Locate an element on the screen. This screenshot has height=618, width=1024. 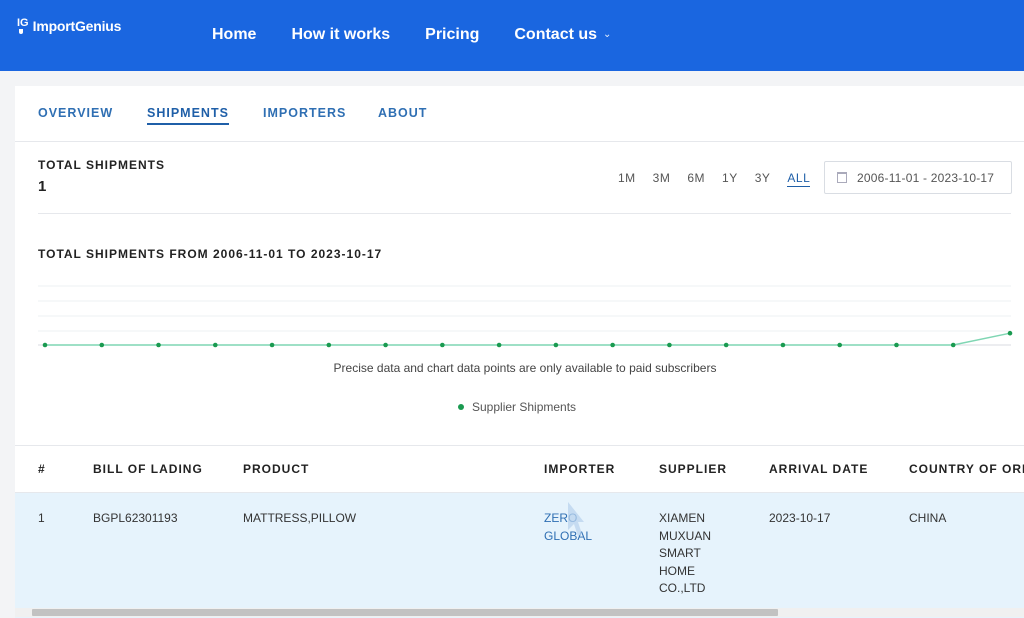
col-header-number: # is located at coordinates (42, 469).